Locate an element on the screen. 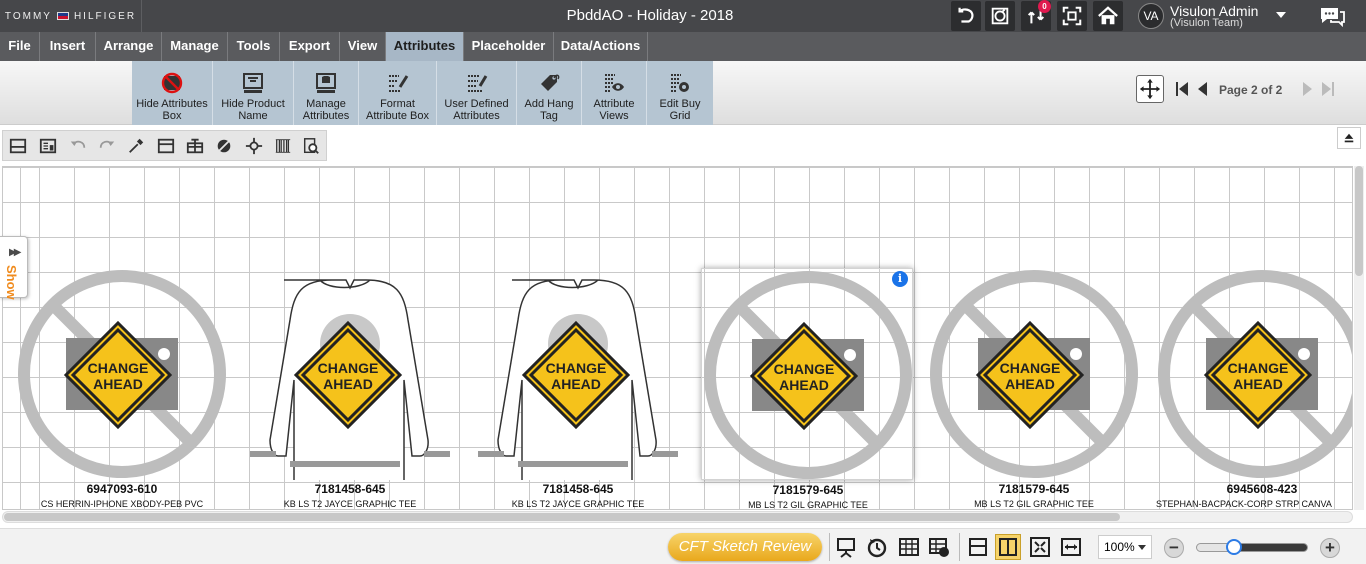 The image size is (1366, 564). ribbon-label-line2: Views is located at coordinates (614, 116).